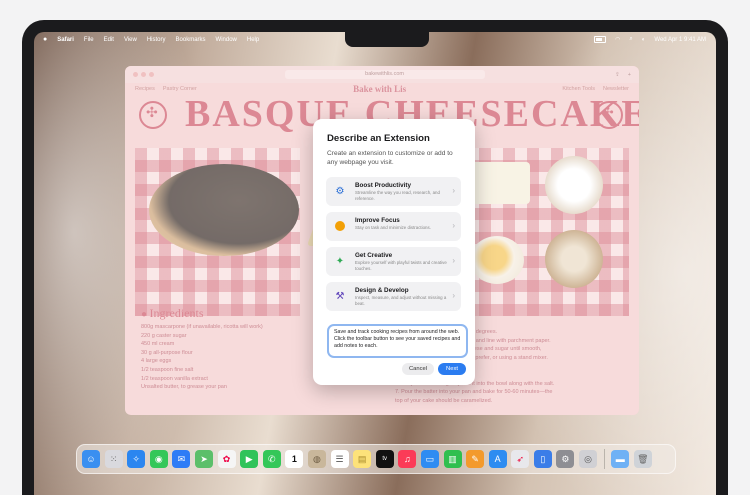  I want to click on checklist-icon: ☰, so click(339, 458).